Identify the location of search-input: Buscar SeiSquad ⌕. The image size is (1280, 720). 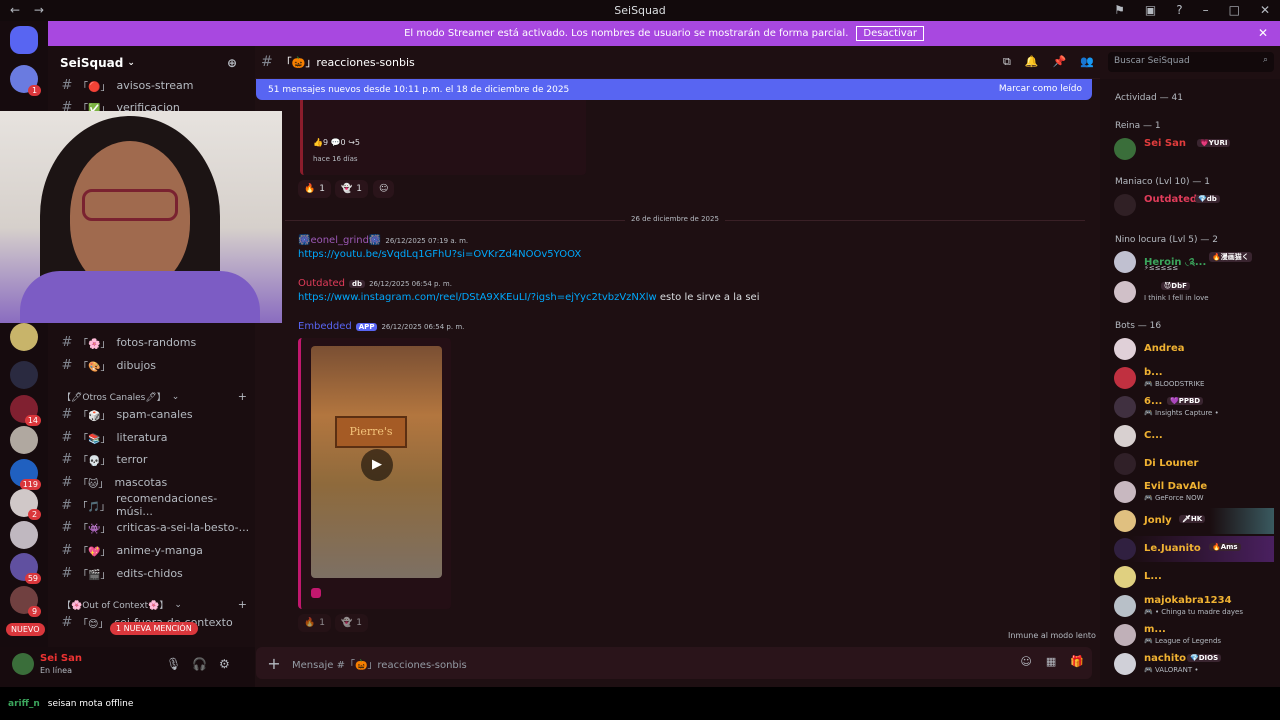
(1191, 62).